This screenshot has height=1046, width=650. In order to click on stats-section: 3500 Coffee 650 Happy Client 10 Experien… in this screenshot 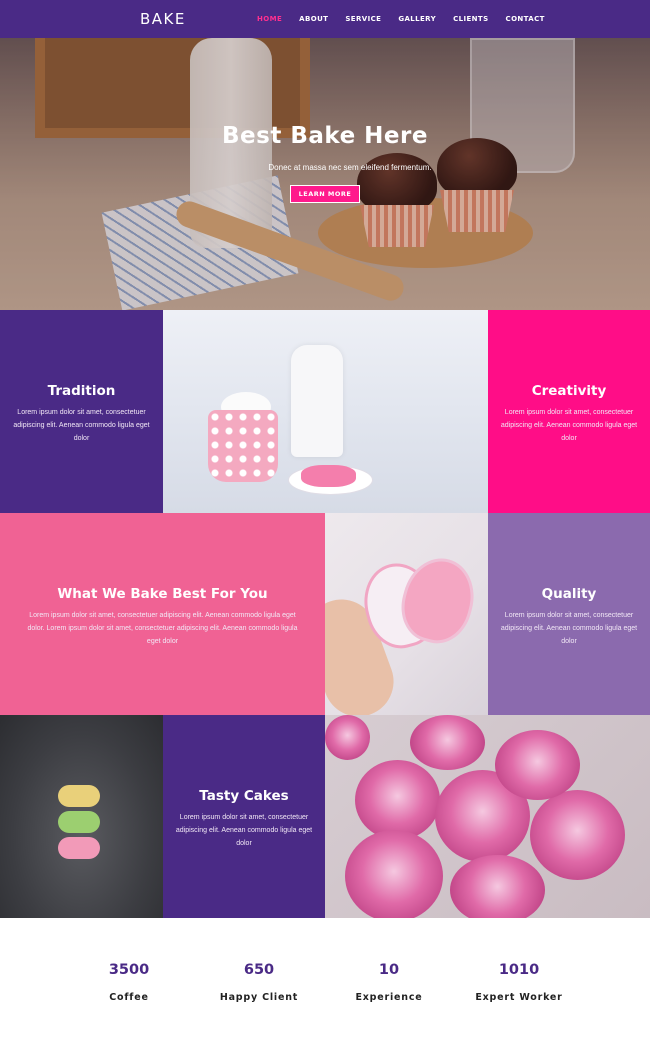, I will do `click(325, 982)`.